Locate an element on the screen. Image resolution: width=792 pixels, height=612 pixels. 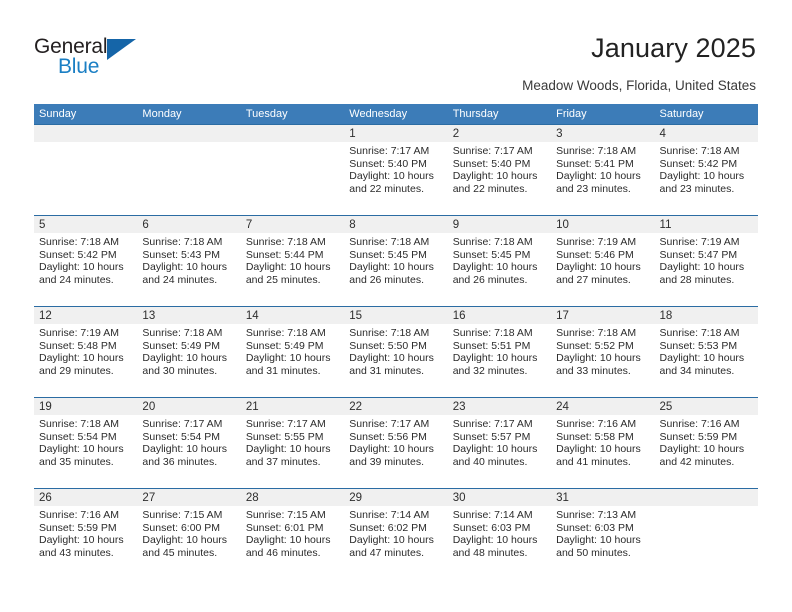
daylight-duration-line2: and 33 minutes. is located at coordinates (593, 370).